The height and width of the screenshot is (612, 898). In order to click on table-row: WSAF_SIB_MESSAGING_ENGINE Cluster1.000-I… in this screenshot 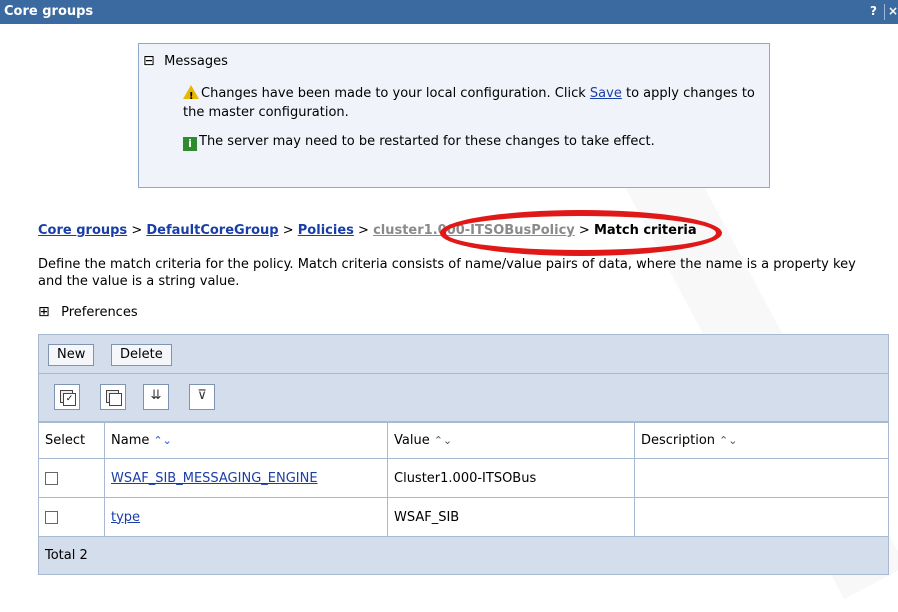, I will do `click(463, 478)`.